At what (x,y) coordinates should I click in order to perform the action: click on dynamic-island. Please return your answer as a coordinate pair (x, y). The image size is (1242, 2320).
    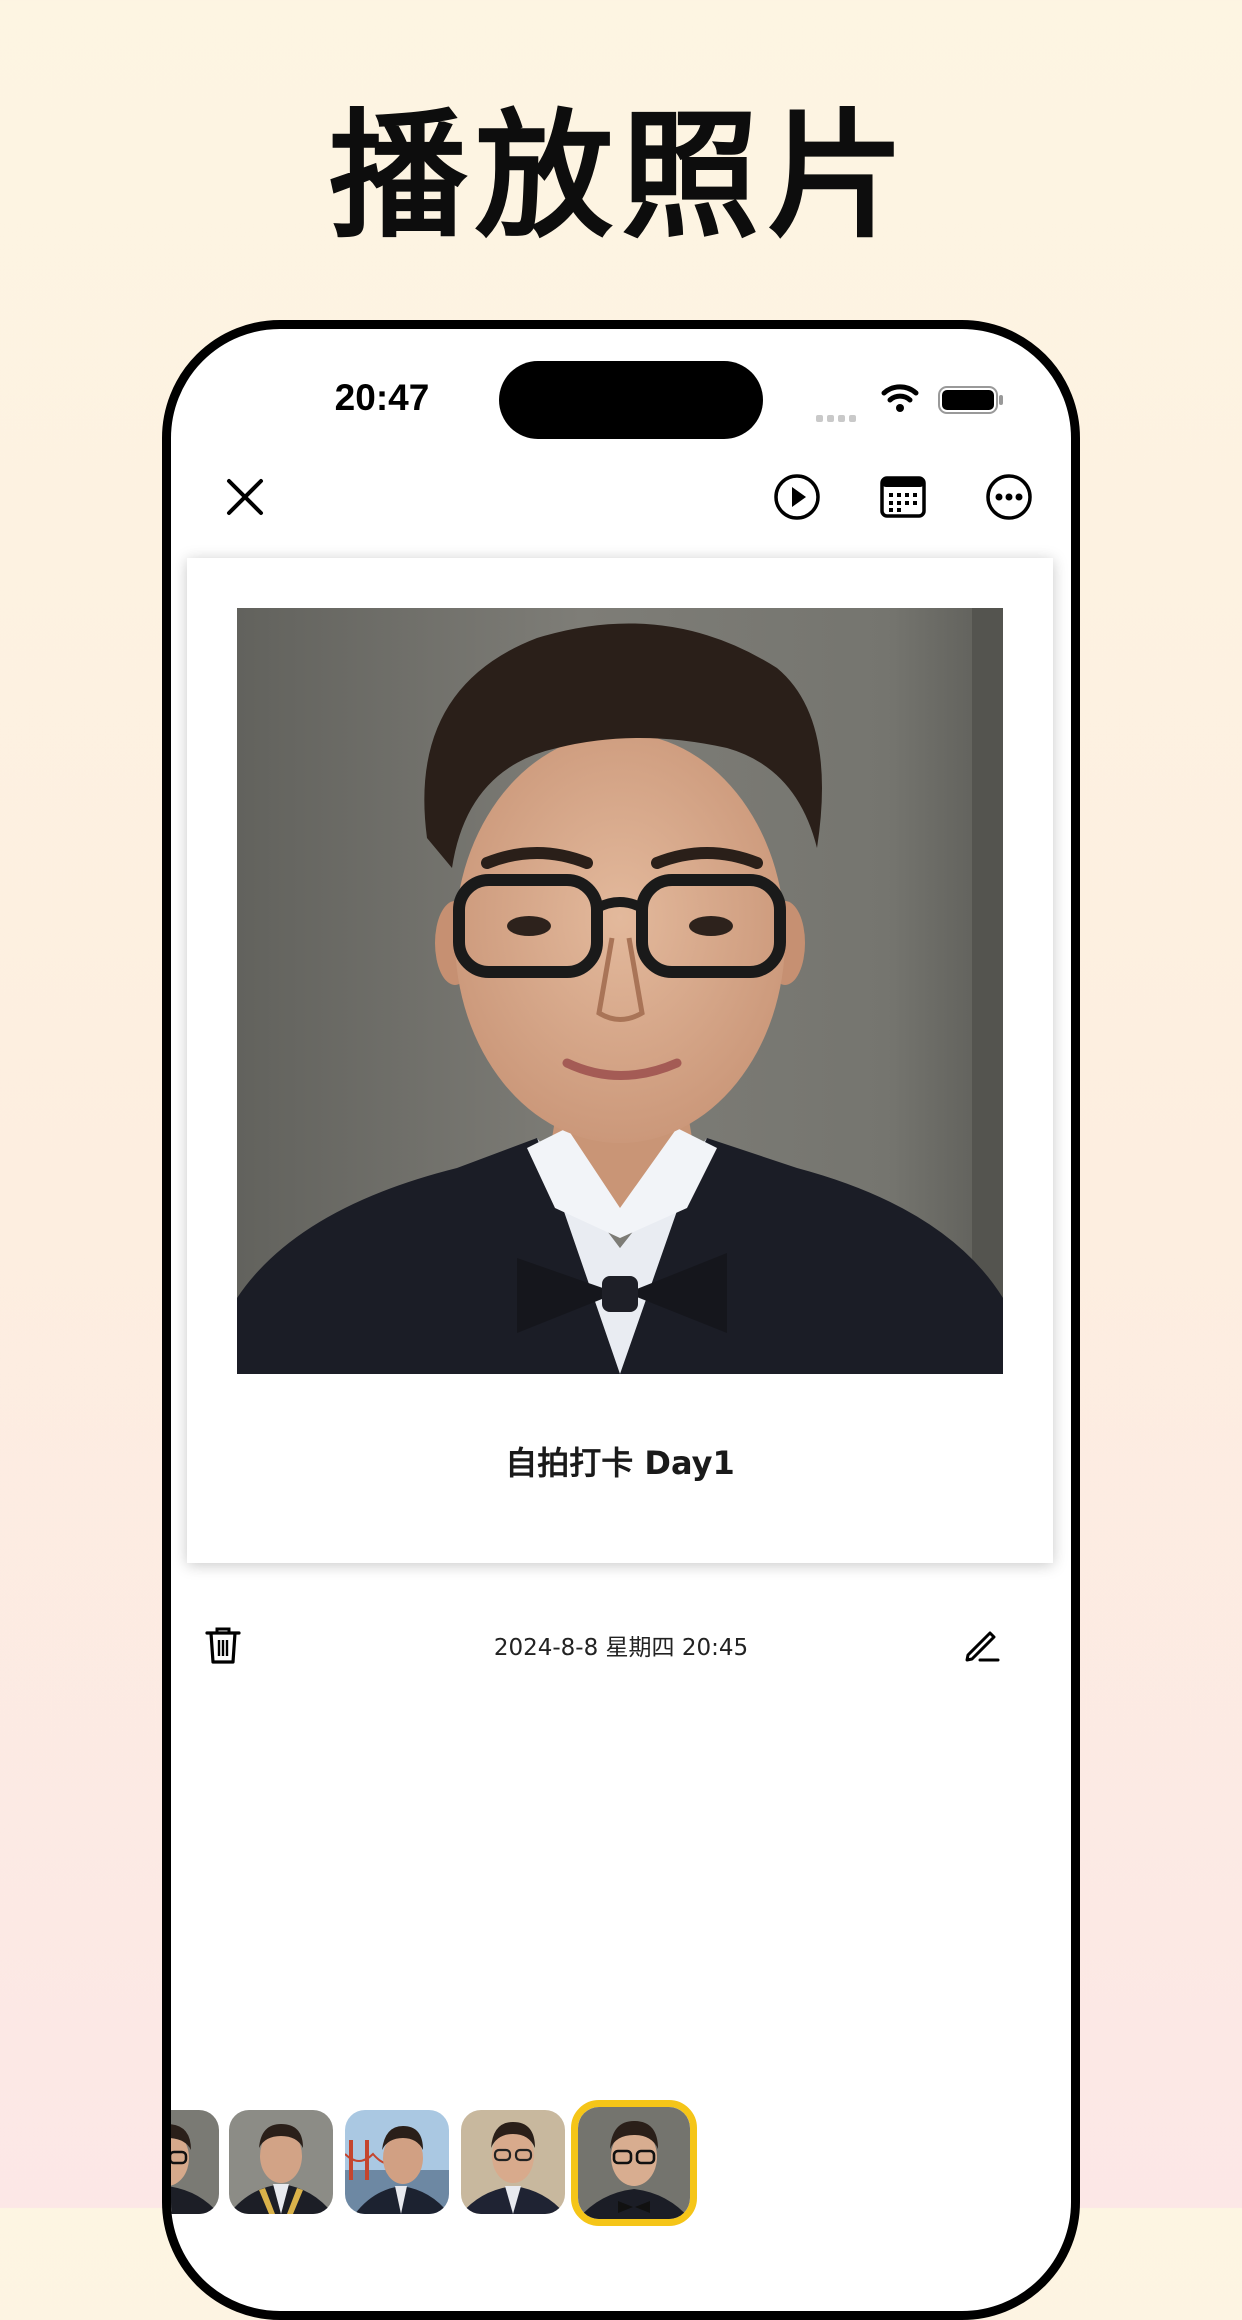
    Looking at the image, I should click on (631, 400).